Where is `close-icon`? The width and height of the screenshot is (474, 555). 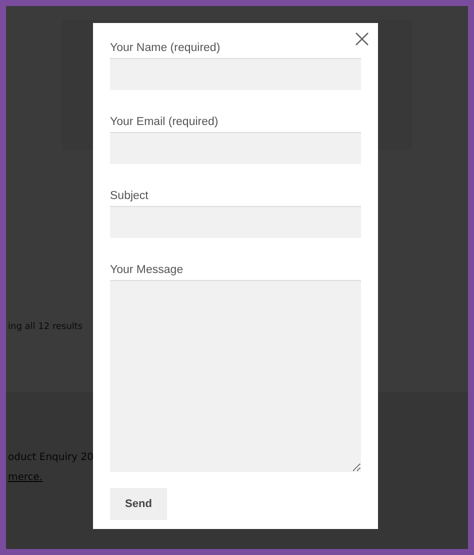 close-icon is located at coordinates (362, 39).